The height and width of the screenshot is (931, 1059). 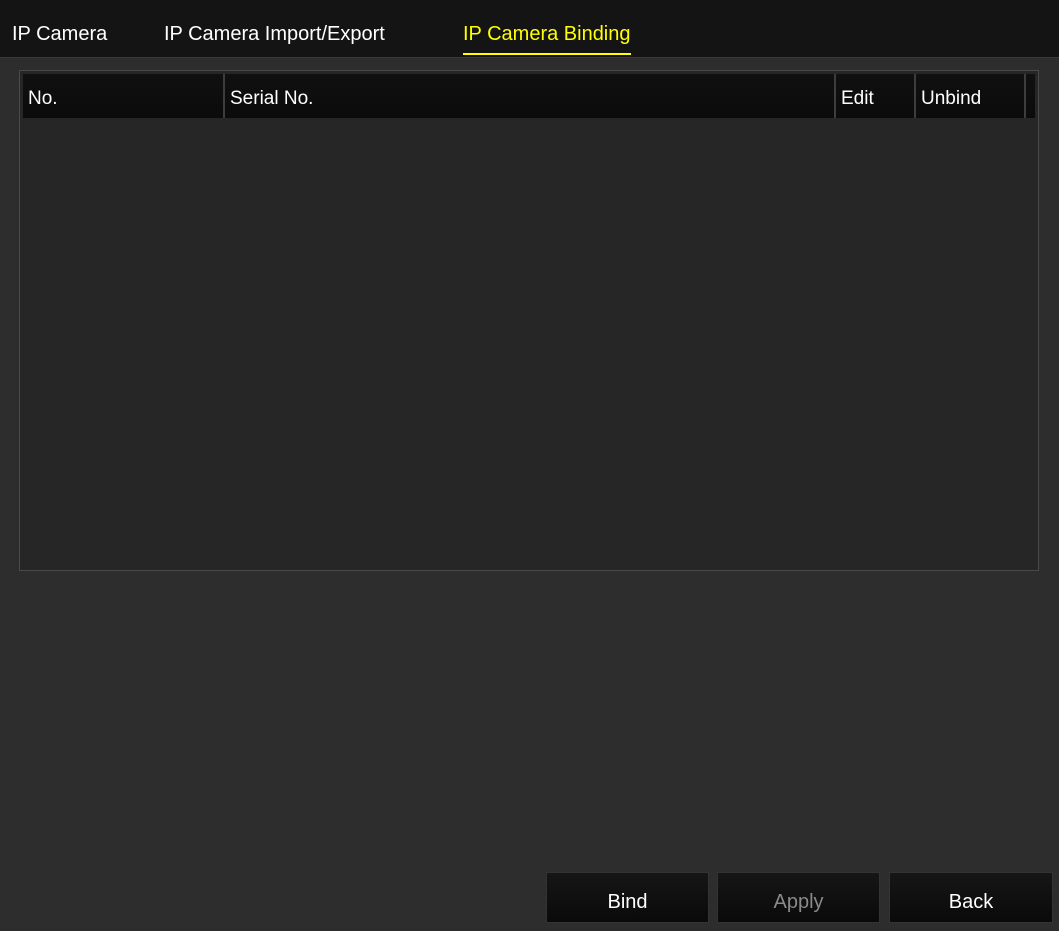 I want to click on bind-button: Bind, so click(x=627, y=897).